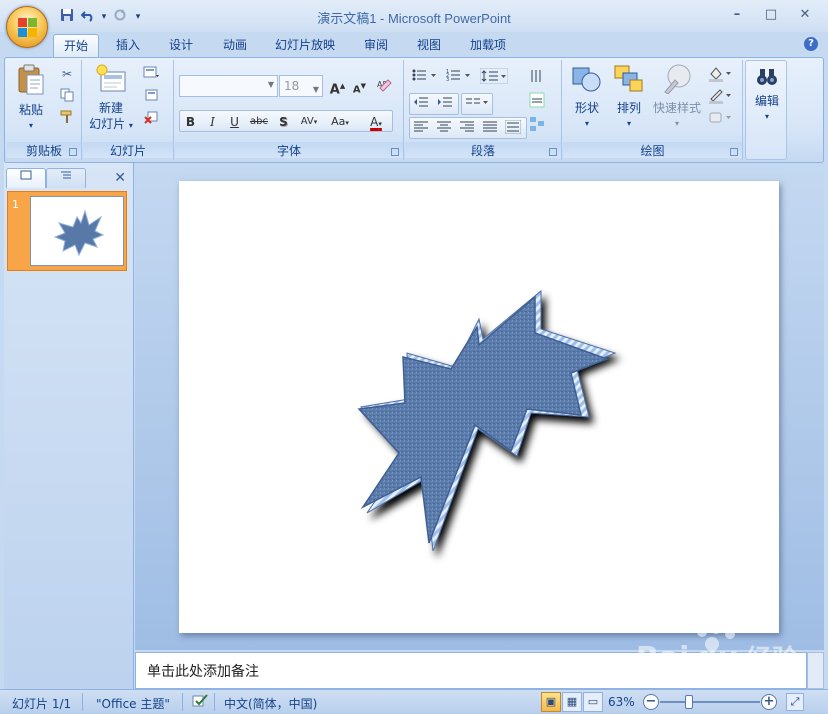 This screenshot has width=828, height=714. I want to click on char-spacing-button: AV▾, so click(309, 121).